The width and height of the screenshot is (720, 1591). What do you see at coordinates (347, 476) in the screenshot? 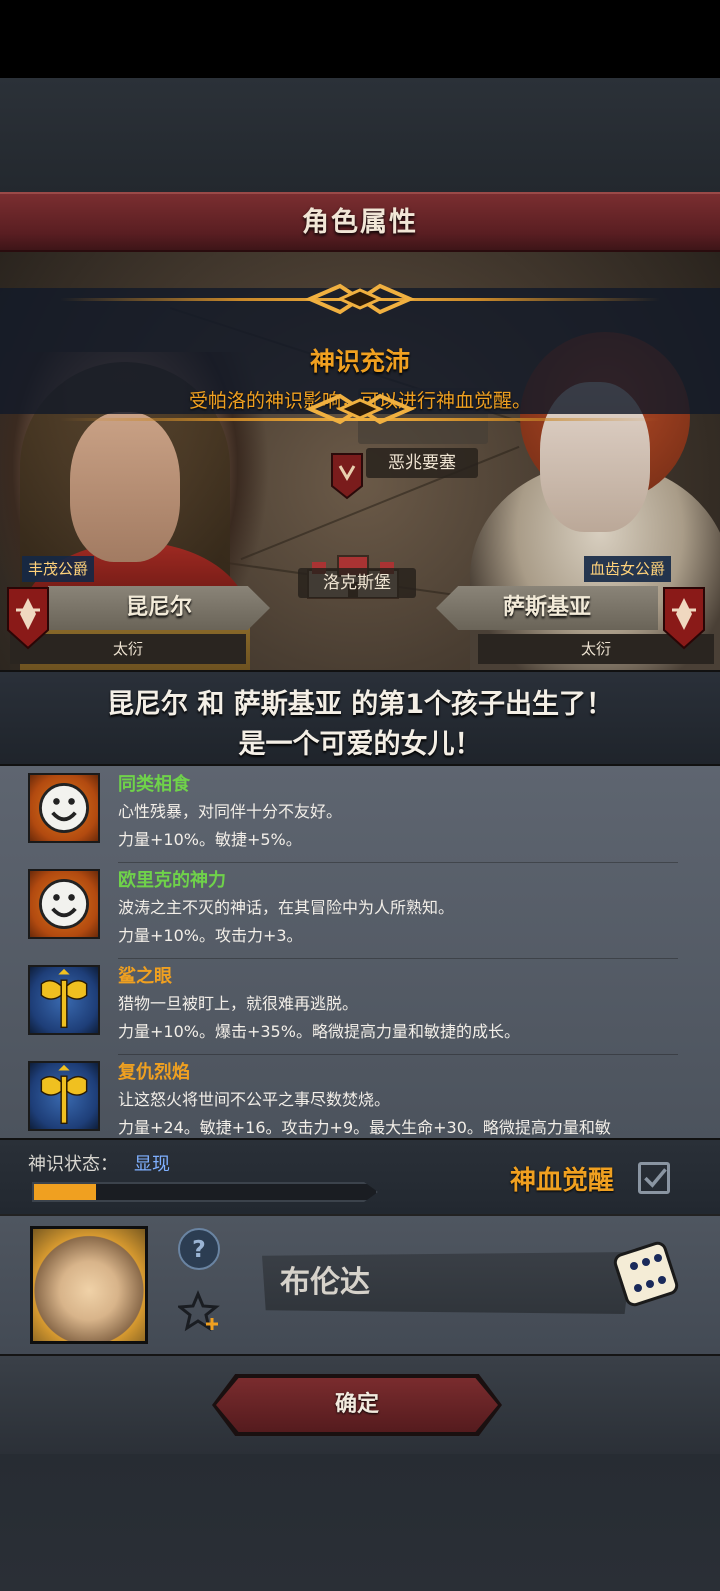
I see `banner-flag-icon` at bounding box center [347, 476].